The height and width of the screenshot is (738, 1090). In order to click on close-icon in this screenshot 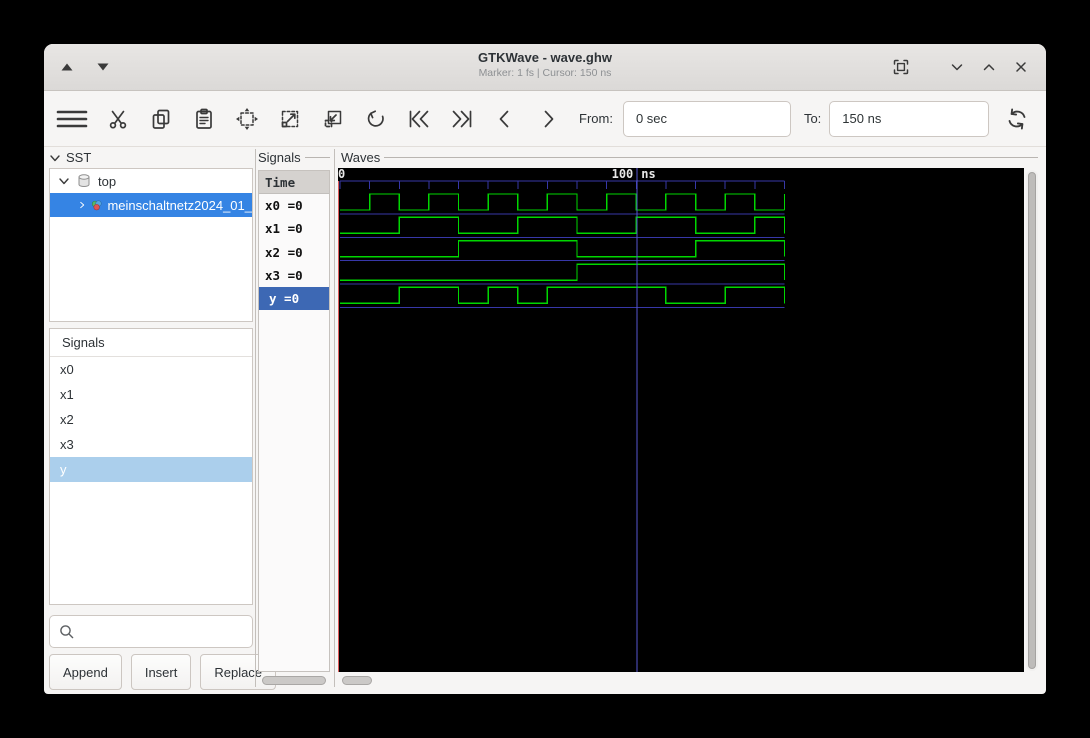, I will do `click(1021, 67)`.